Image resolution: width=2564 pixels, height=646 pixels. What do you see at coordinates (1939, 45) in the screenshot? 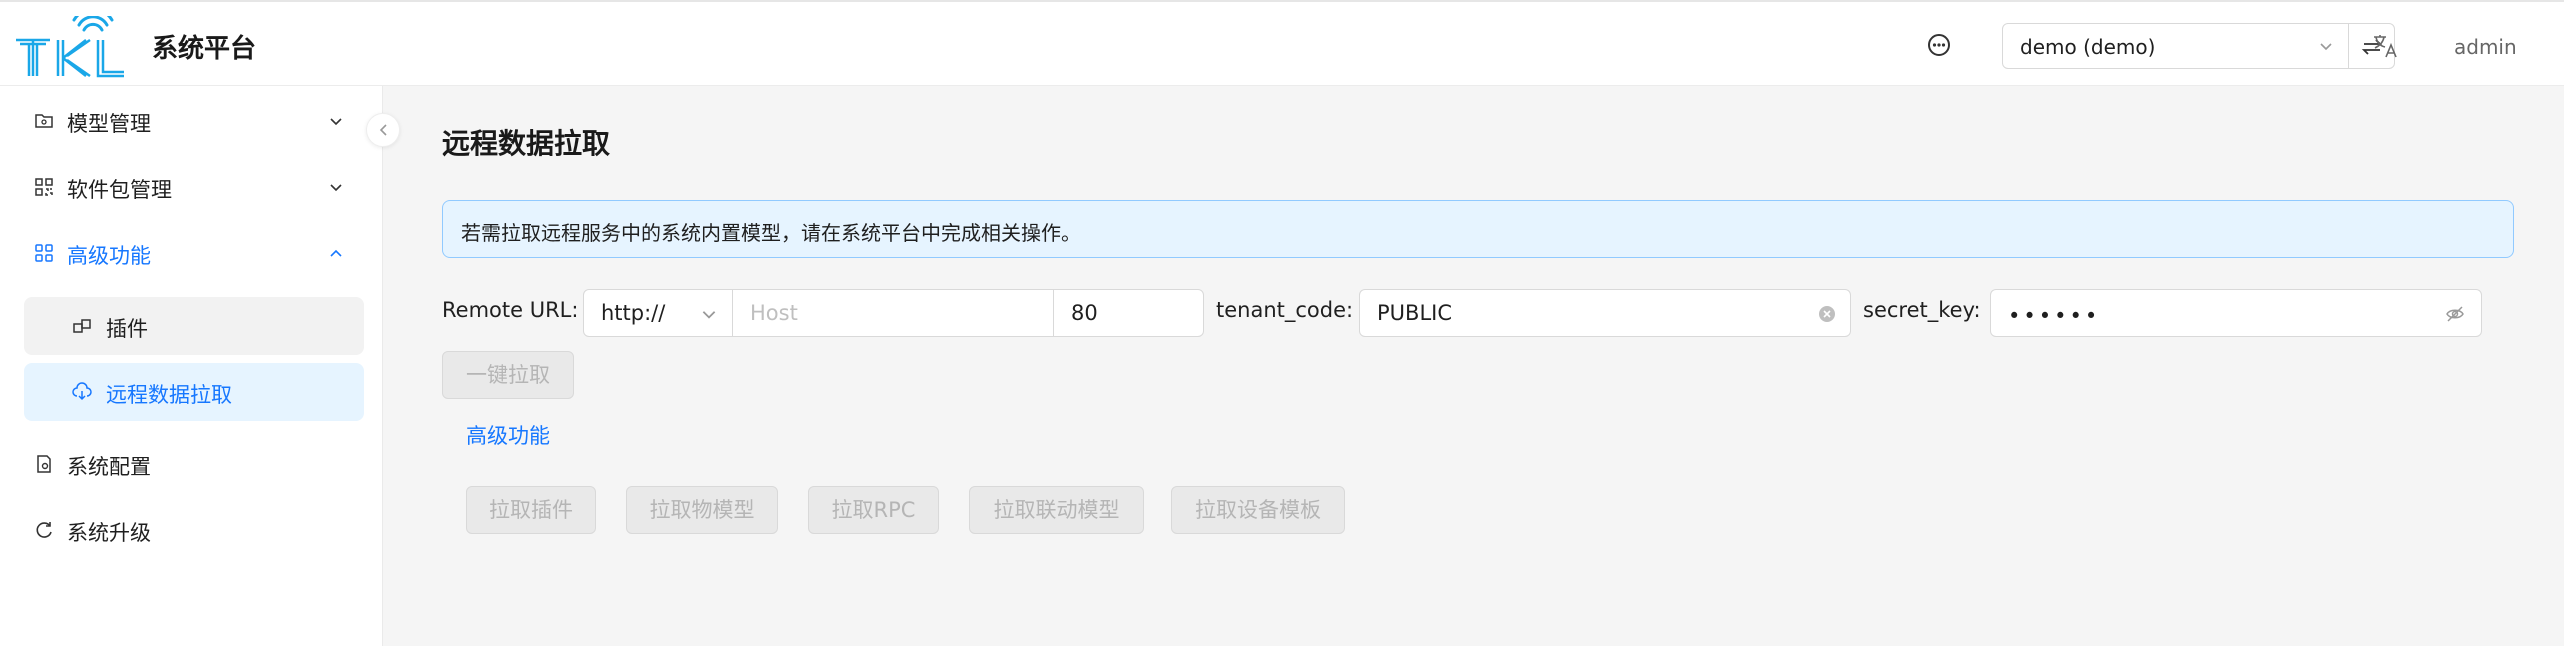
I see `message-icon` at bounding box center [1939, 45].